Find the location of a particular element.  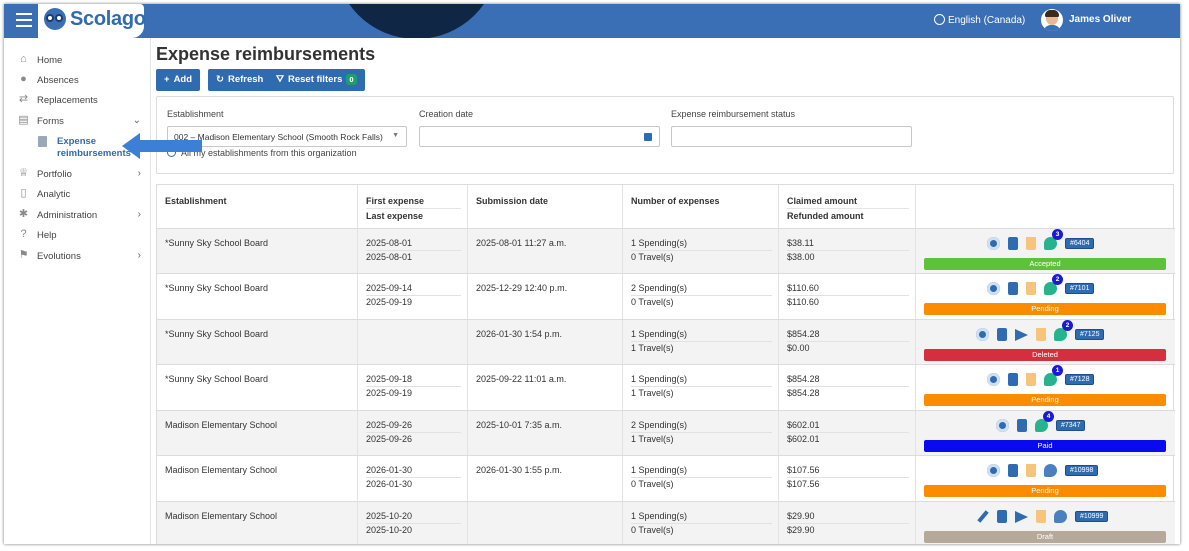

reference-badge: #10998 is located at coordinates (1082, 471).